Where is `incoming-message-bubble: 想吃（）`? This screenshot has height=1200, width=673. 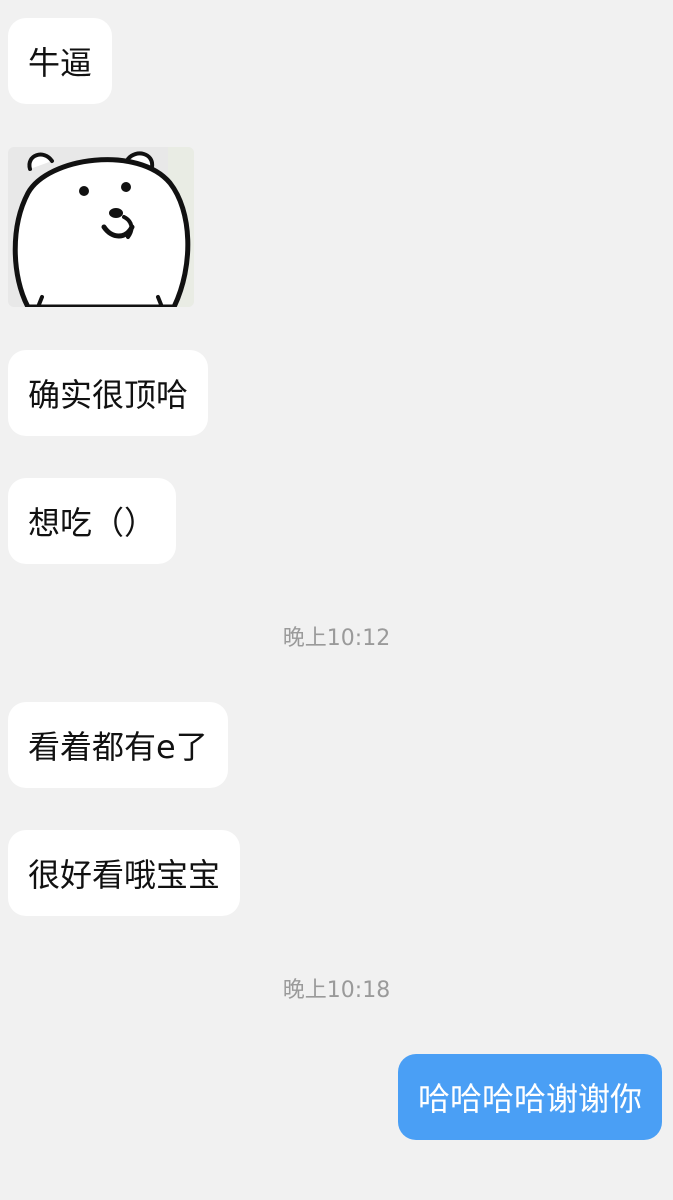 incoming-message-bubble: 想吃（） is located at coordinates (92, 521).